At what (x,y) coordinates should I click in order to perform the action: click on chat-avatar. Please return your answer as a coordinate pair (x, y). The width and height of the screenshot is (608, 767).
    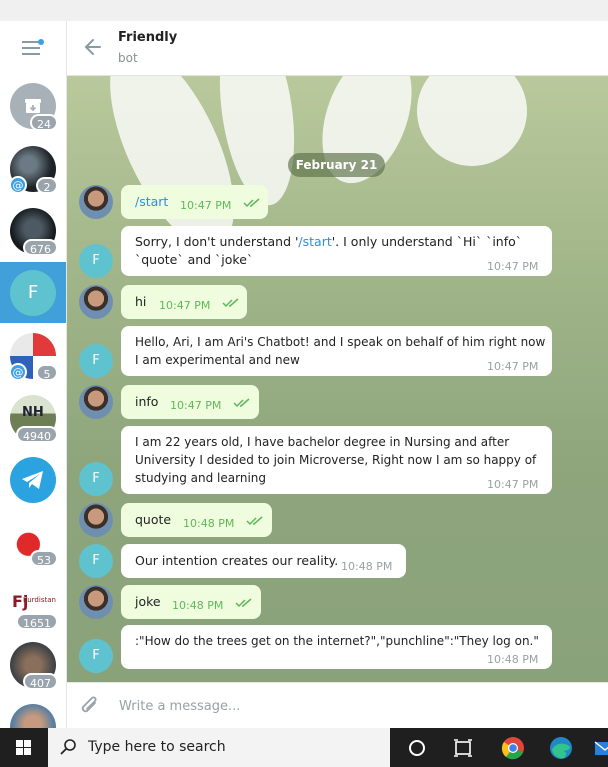
    Looking at the image, I should click on (33, 716).